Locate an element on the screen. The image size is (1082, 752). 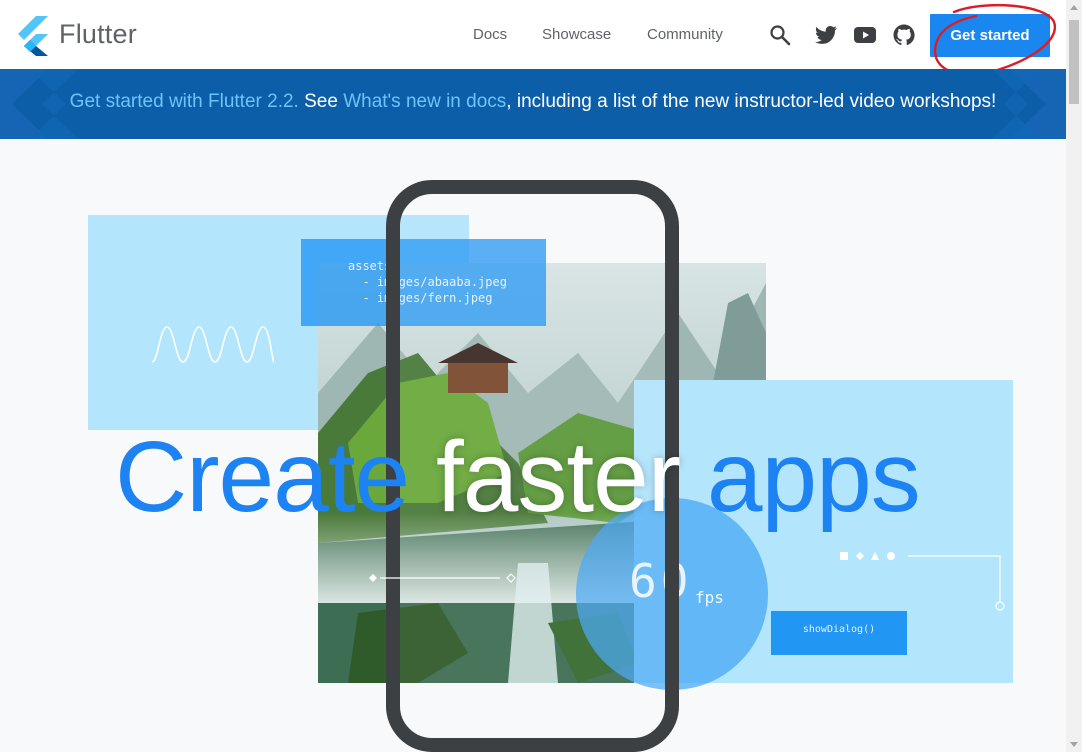
banner-text-see: See is located at coordinates (321, 101).